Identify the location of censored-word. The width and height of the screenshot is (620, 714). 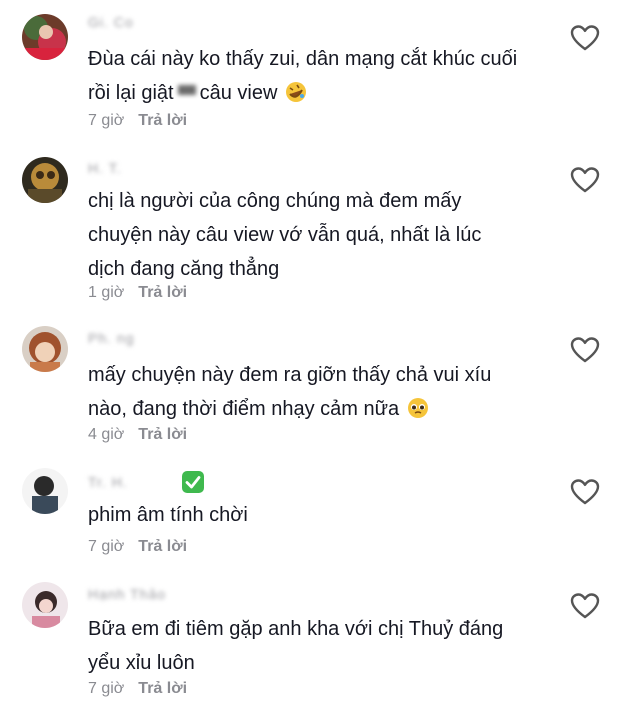
(186, 90).